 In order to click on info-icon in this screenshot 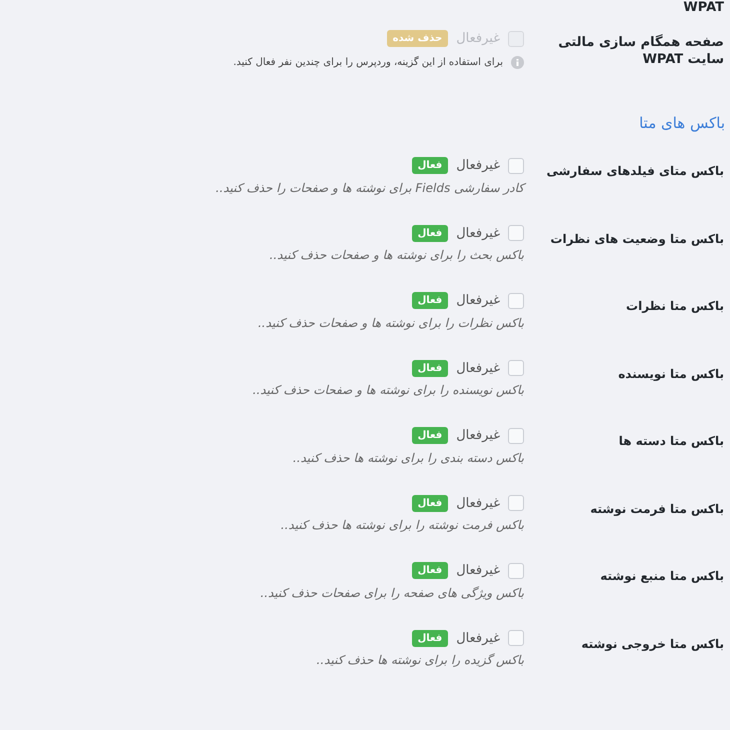, I will do `click(517, 62)`.